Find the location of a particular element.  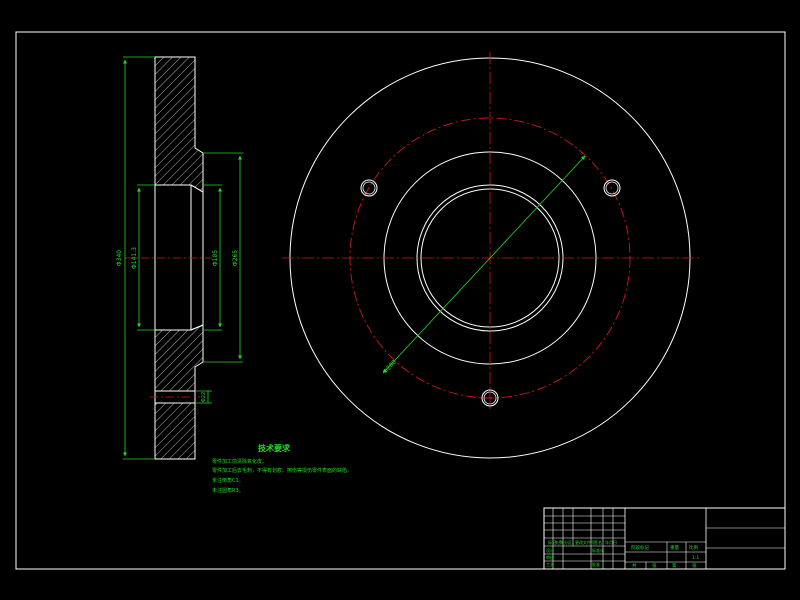

tb-sheet-unit-1: 张 is located at coordinates (654, 565).